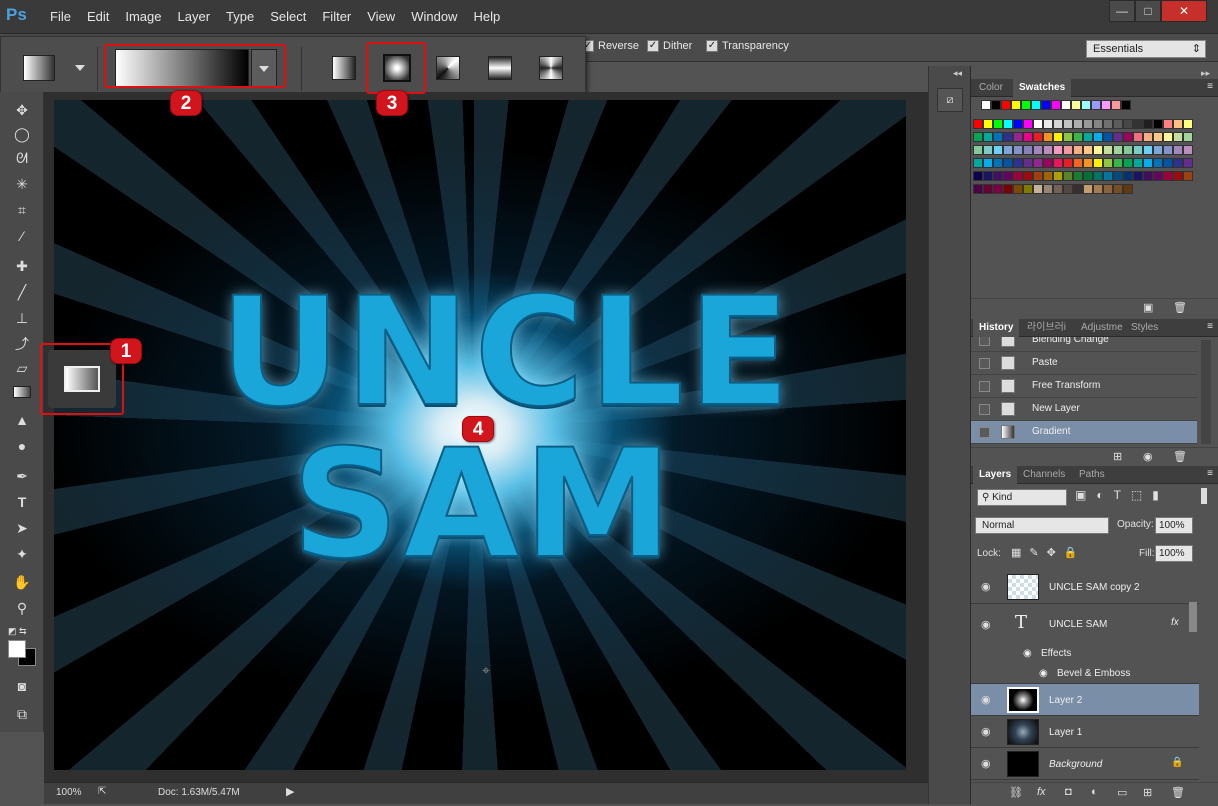  What do you see at coordinates (22, 554) in the screenshot?
I see `shape-icon: ✦` at bounding box center [22, 554].